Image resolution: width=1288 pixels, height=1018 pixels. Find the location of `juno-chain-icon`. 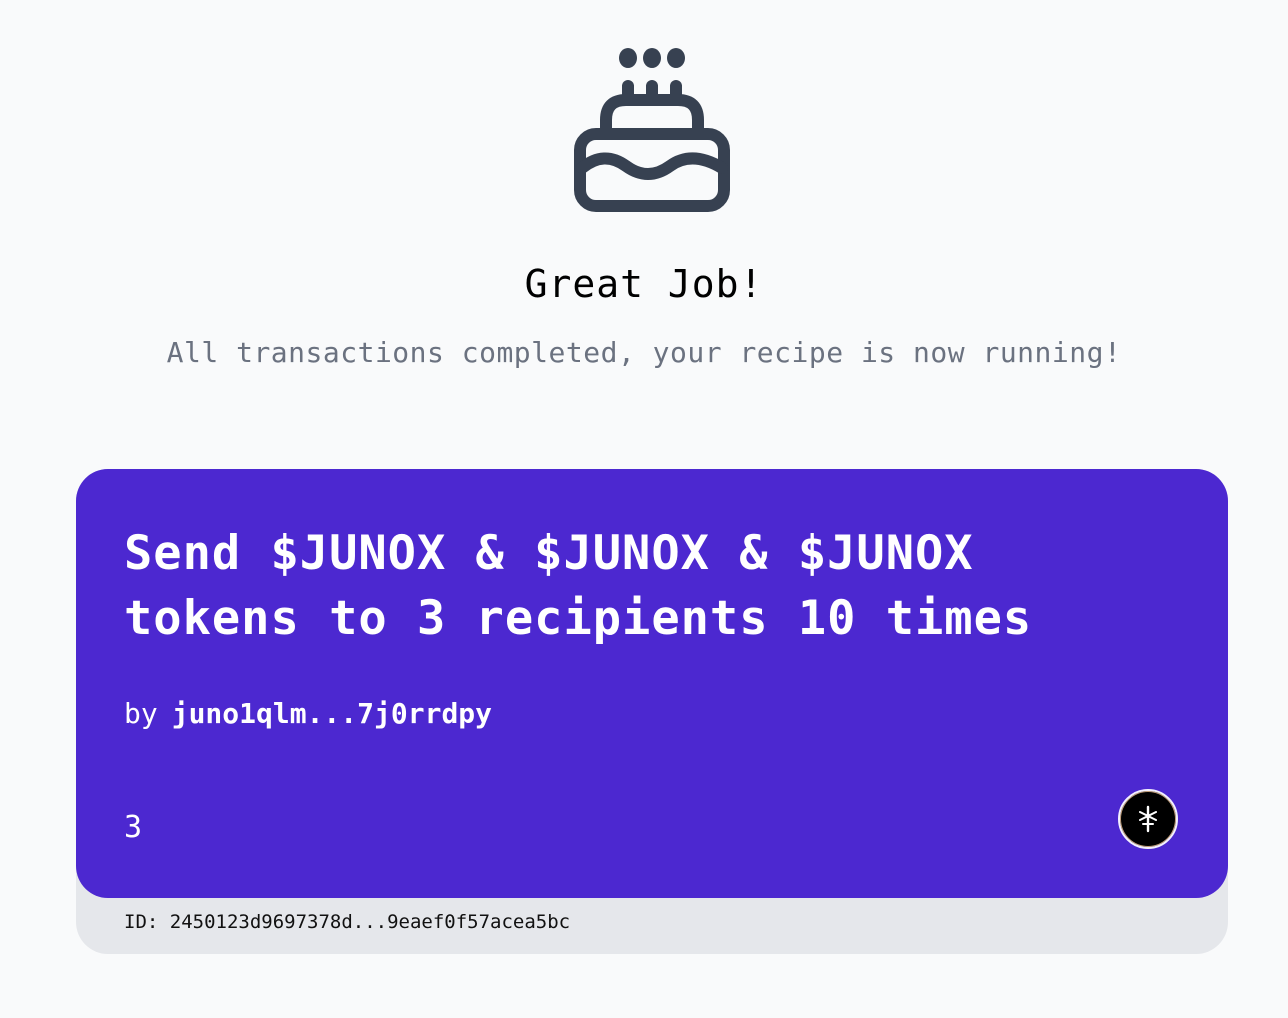

juno-chain-icon is located at coordinates (1148, 819).